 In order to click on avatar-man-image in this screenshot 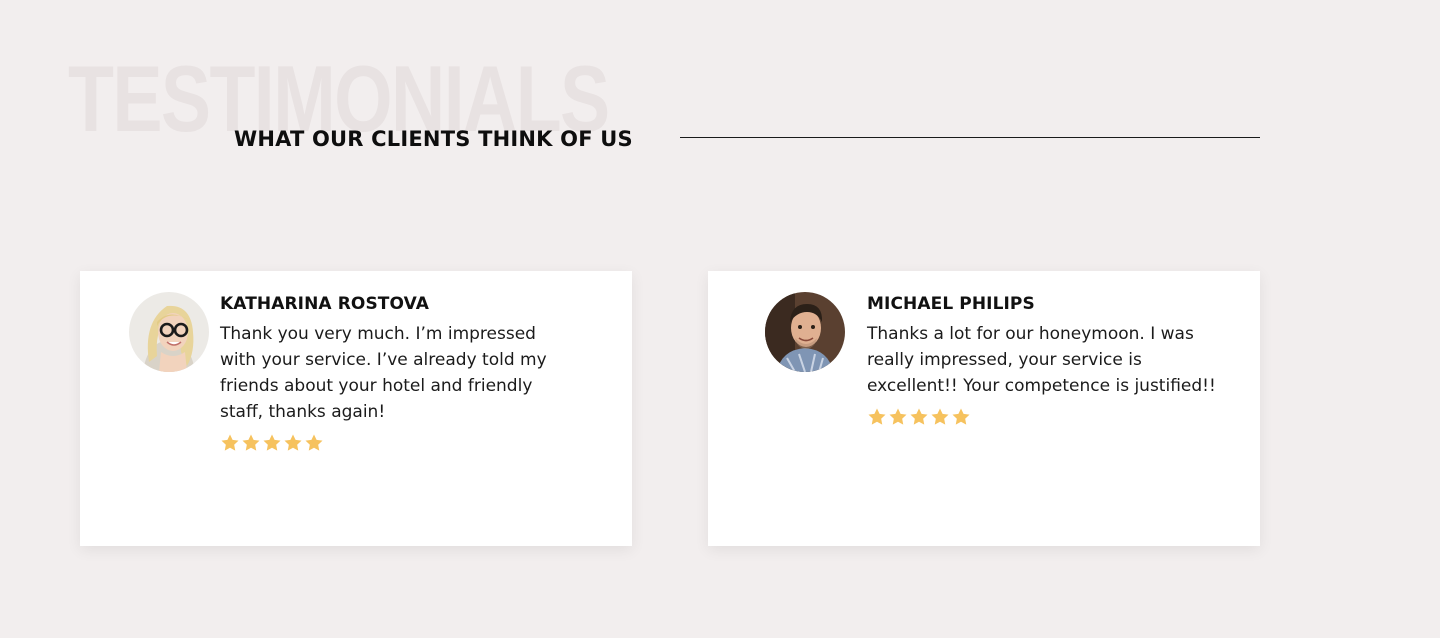, I will do `click(805, 332)`.